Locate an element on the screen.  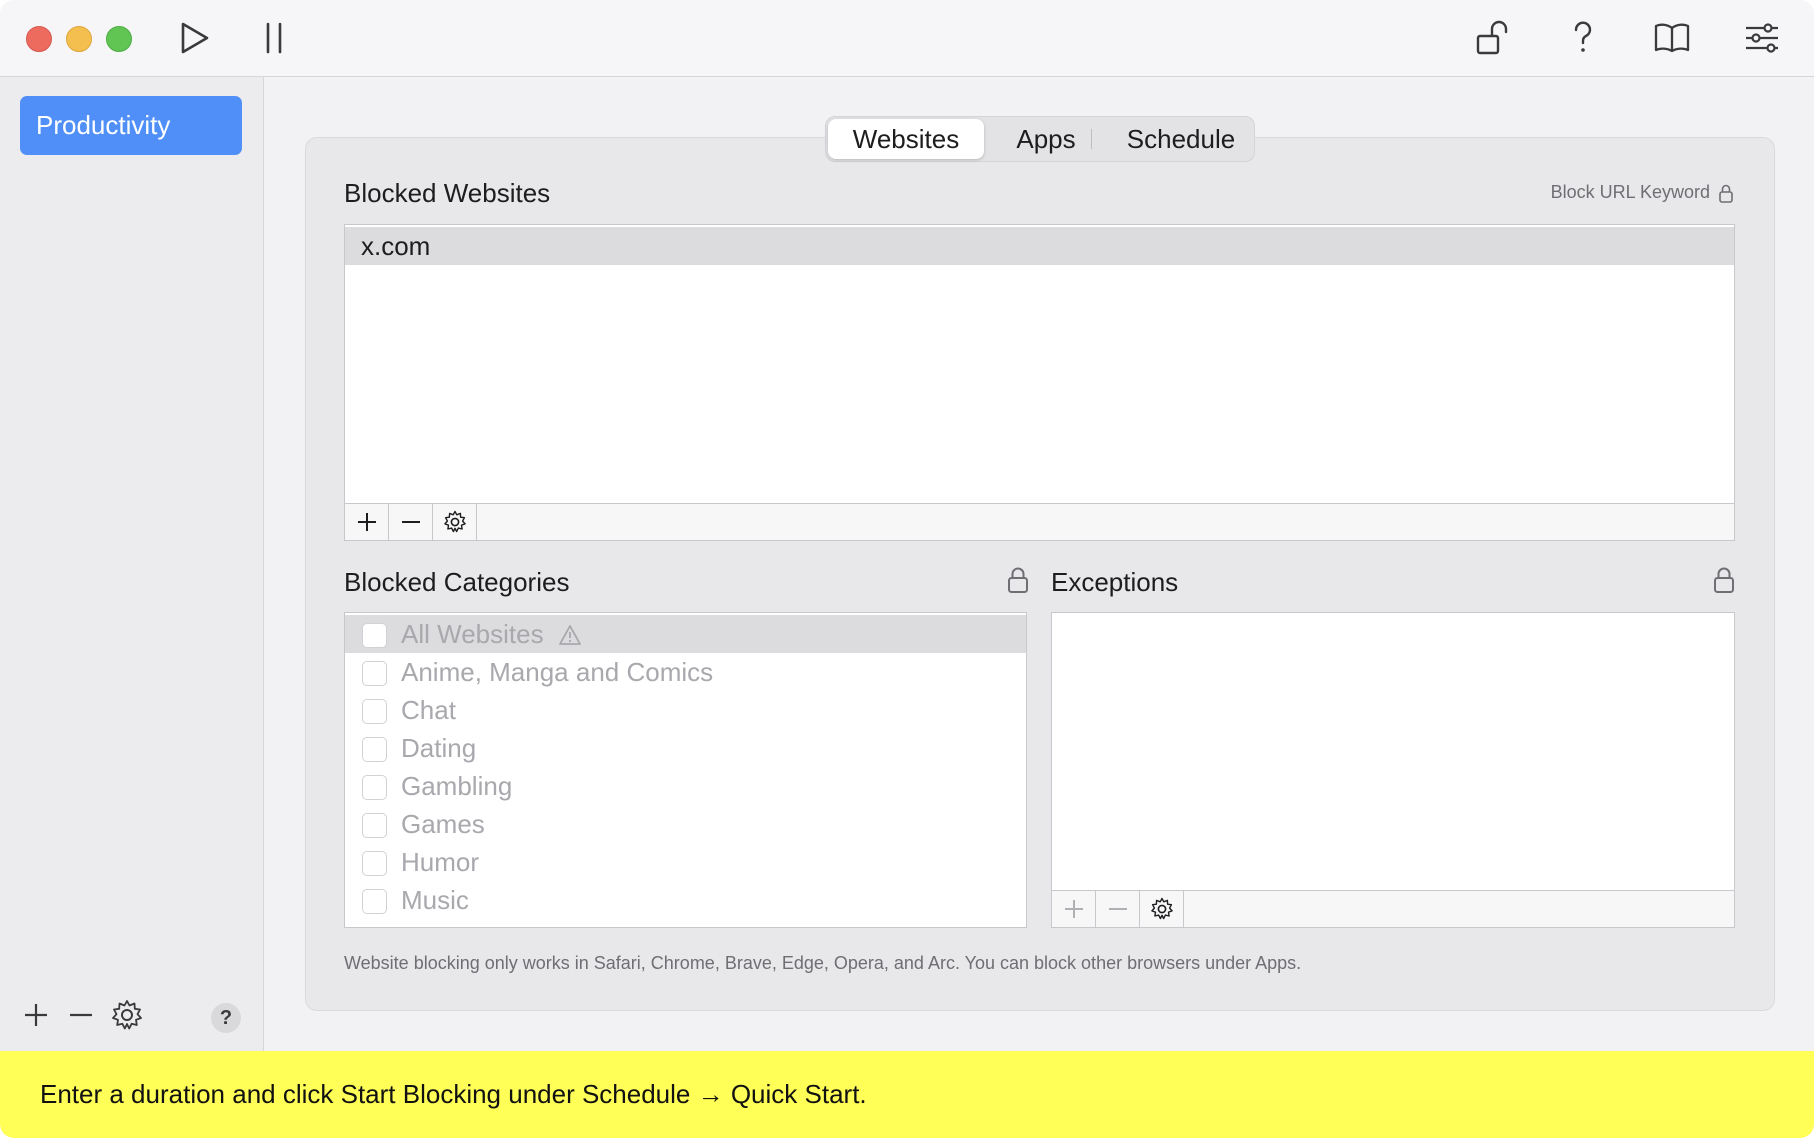
list-item: Chat is located at coordinates (685, 710).